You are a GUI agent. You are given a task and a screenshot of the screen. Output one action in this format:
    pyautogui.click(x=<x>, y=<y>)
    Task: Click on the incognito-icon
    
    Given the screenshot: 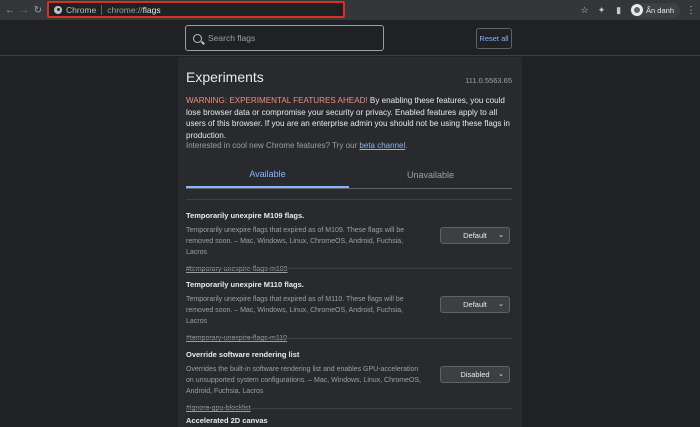 What is the action you would take?
    pyautogui.click(x=637, y=10)
    